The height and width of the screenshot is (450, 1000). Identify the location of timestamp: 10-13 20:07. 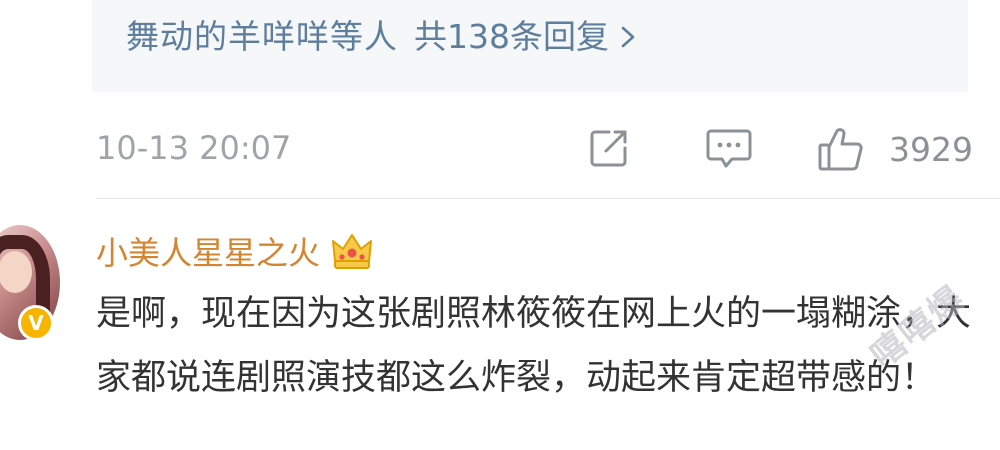
(194, 148).